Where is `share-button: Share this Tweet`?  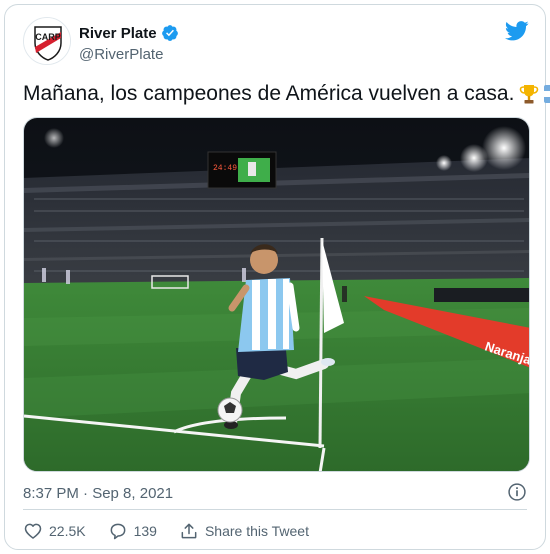
share-button: Share this Tweet is located at coordinates (244, 531).